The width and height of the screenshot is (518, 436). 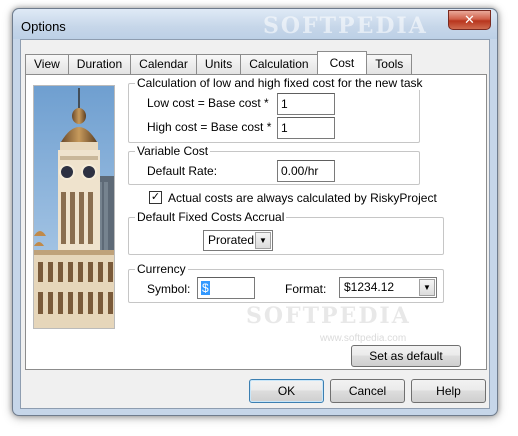 What do you see at coordinates (43, 26) in the screenshot?
I see `dialog-title: Options` at bounding box center [43, 26].